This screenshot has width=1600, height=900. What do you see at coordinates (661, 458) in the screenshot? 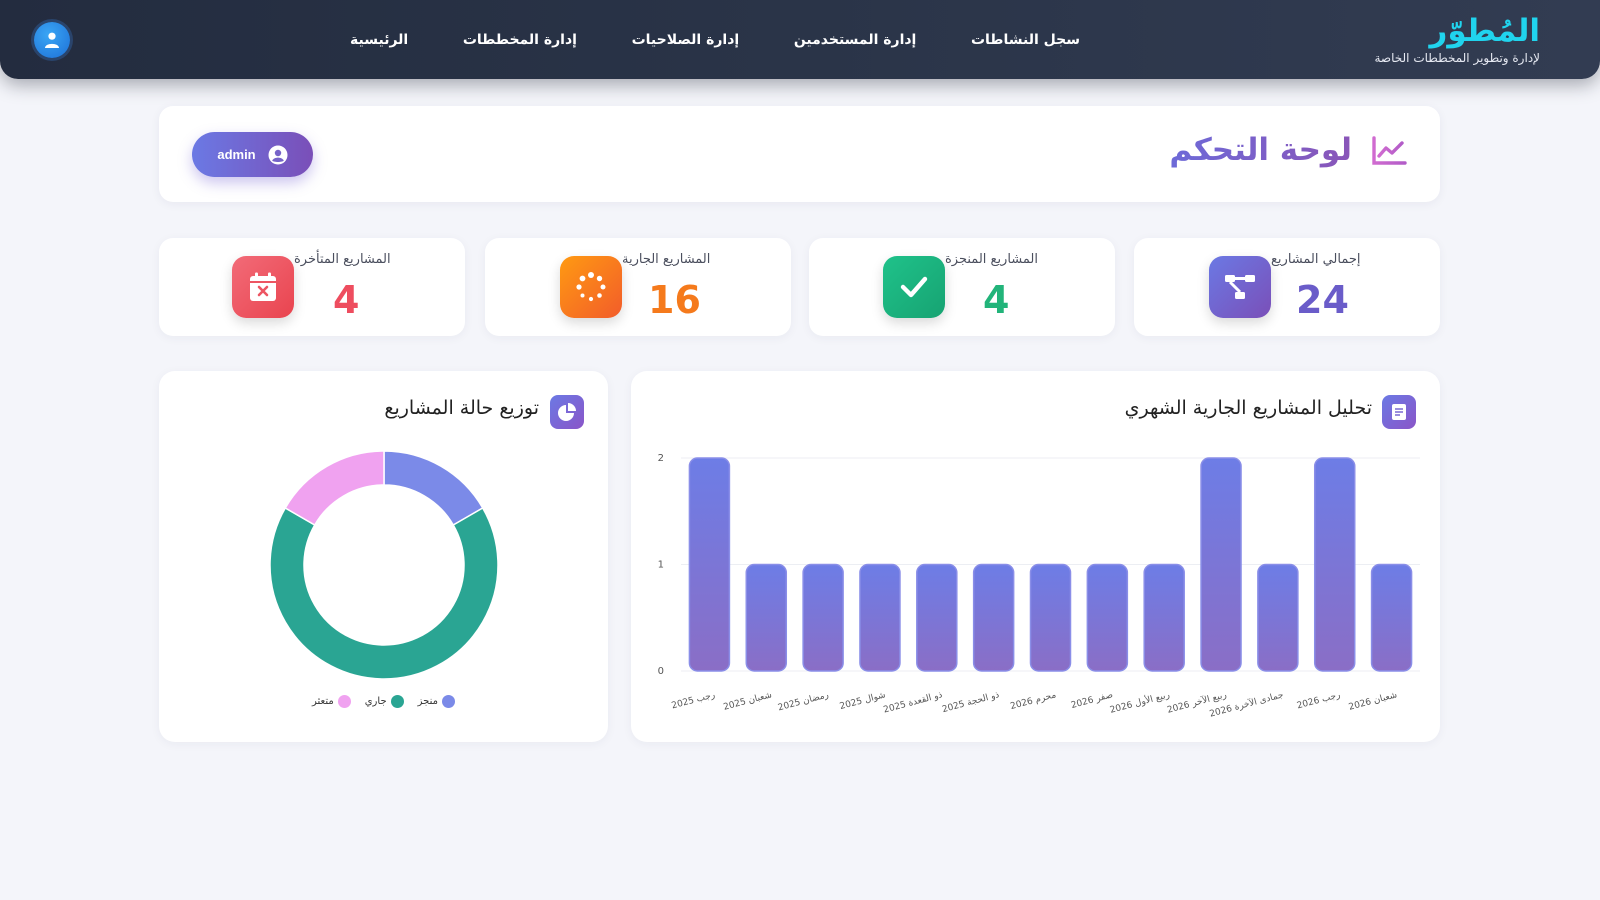
I see `y-tick-label: 2` at bounding box center [661, 458].